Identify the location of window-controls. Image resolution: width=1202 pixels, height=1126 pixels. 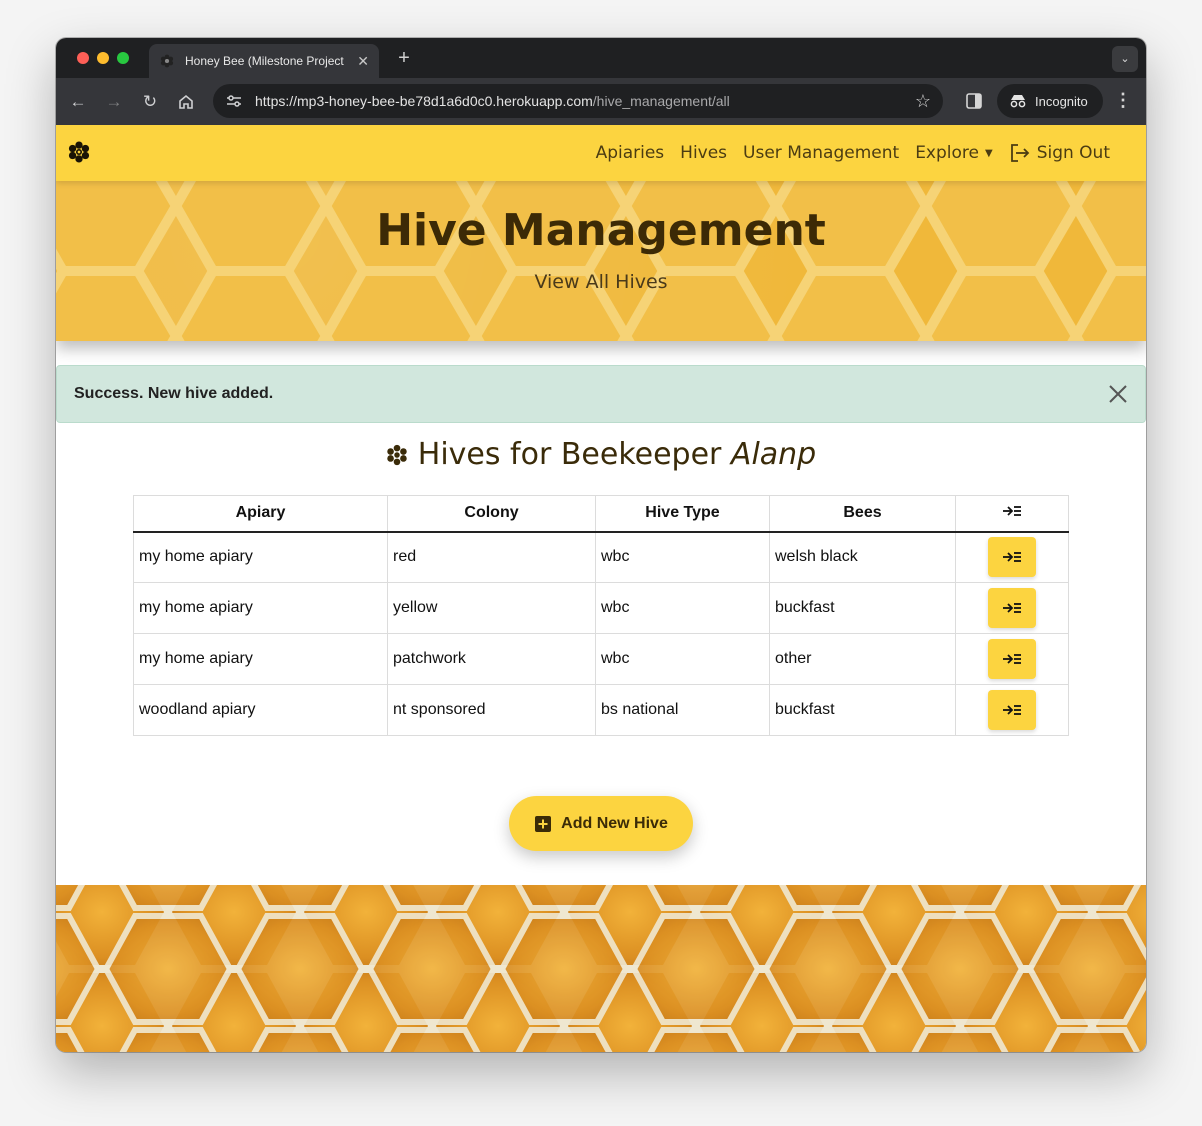
(103, 58).